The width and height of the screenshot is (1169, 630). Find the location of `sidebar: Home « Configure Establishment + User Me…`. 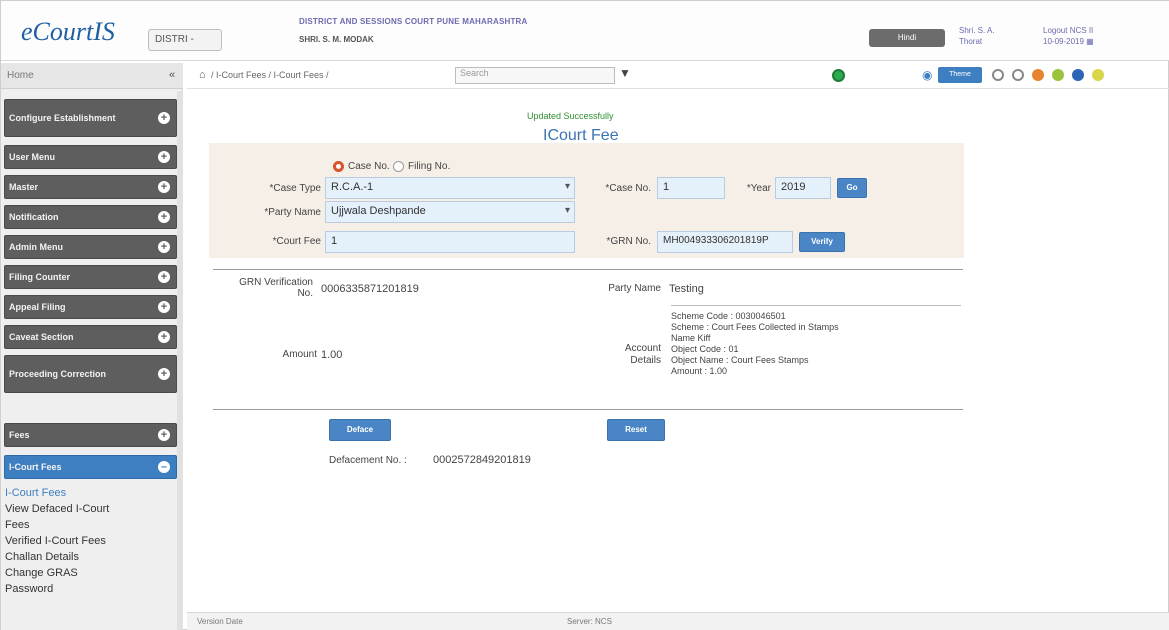

sidebar: Home « Configure Establishment + User Me… is located at coordinates (92, 346).